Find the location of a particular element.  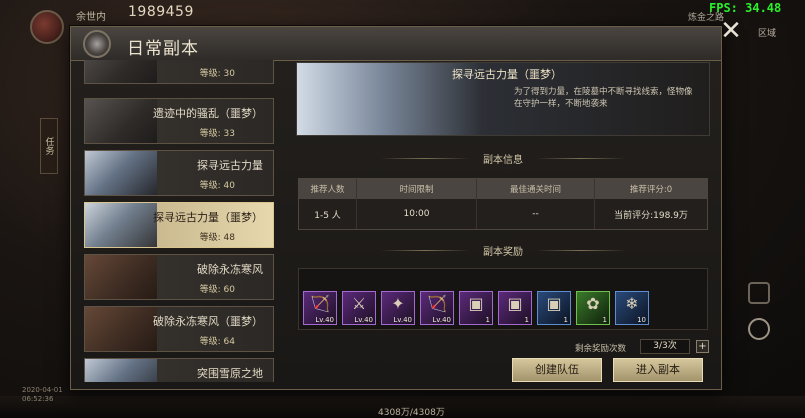

quest-side-tab-label: 任务 is located at coordinates (48, 146).